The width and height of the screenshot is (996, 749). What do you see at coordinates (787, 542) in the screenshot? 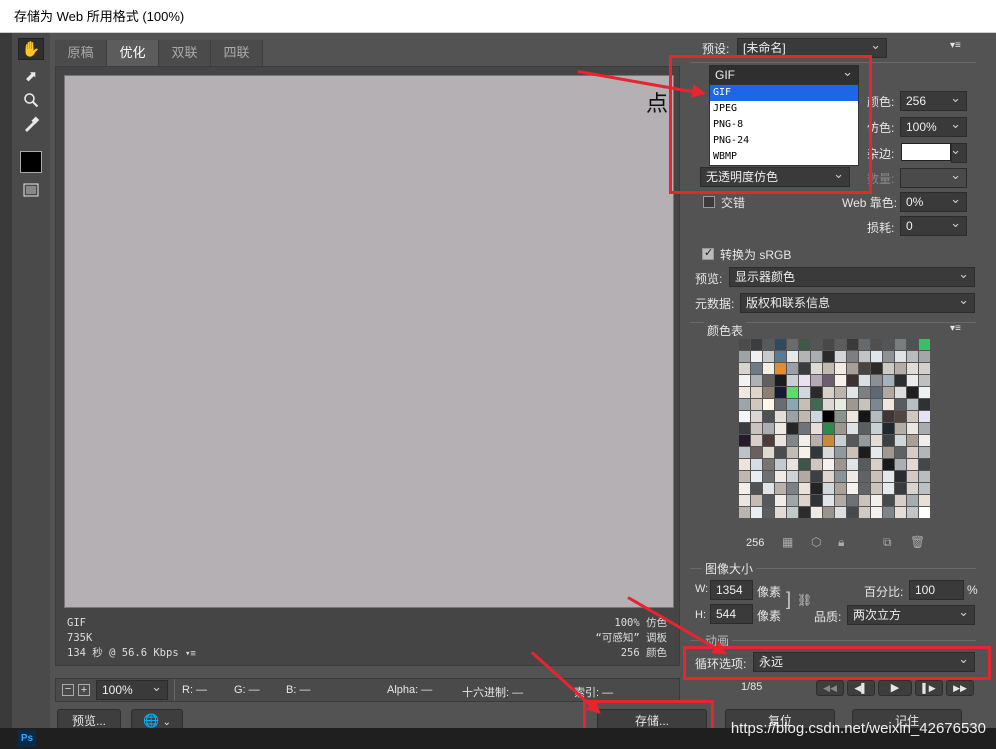
I see `map-transparent-icon: ▦` at bounding box center [787, 542].